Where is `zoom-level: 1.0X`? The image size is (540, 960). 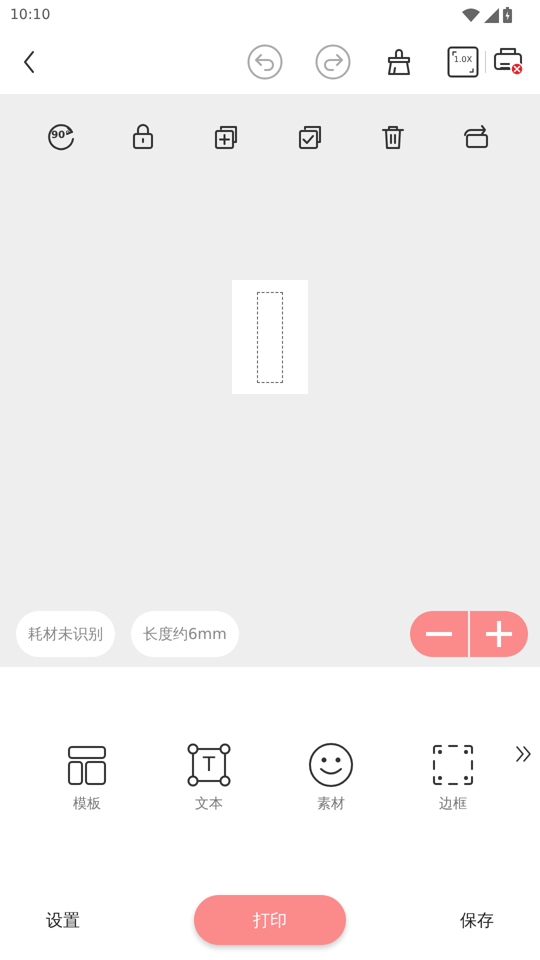
zoom-level: 1.0X is located at coordinates (463, 59).